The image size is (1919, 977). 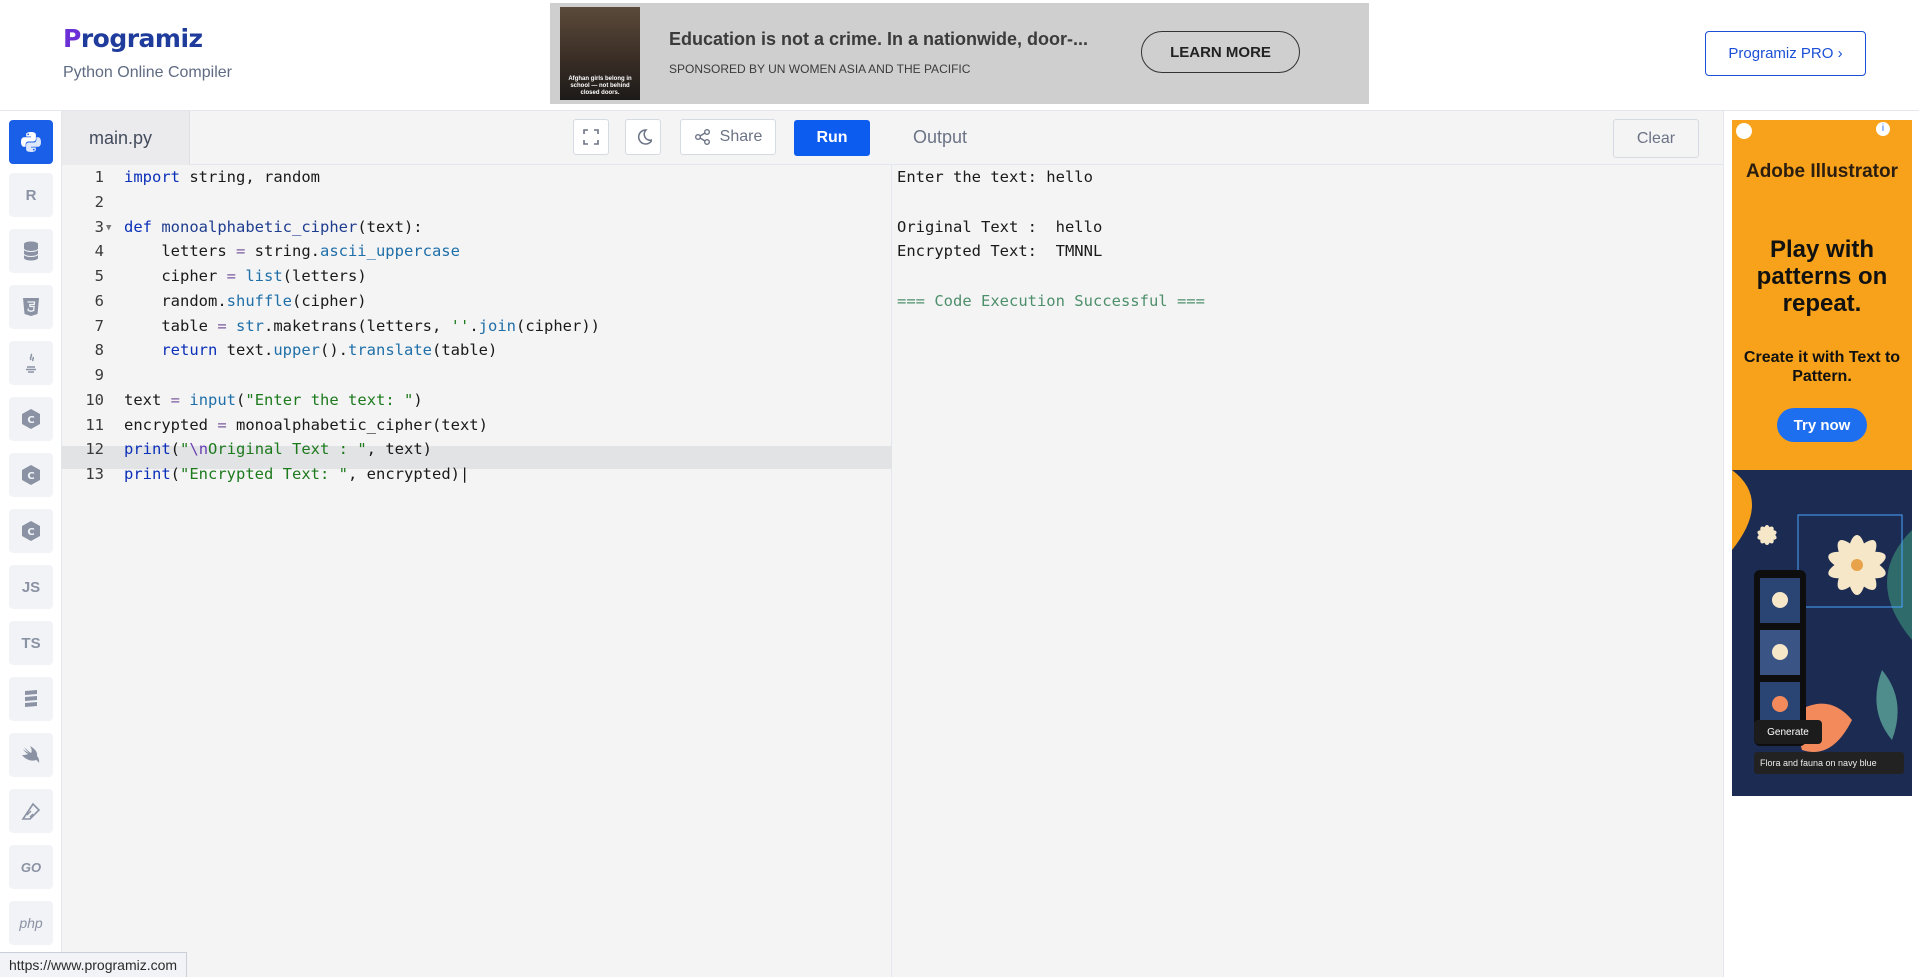 I want to click on editor-toolbar: main.py Share Run, so click(x=477, y=138).